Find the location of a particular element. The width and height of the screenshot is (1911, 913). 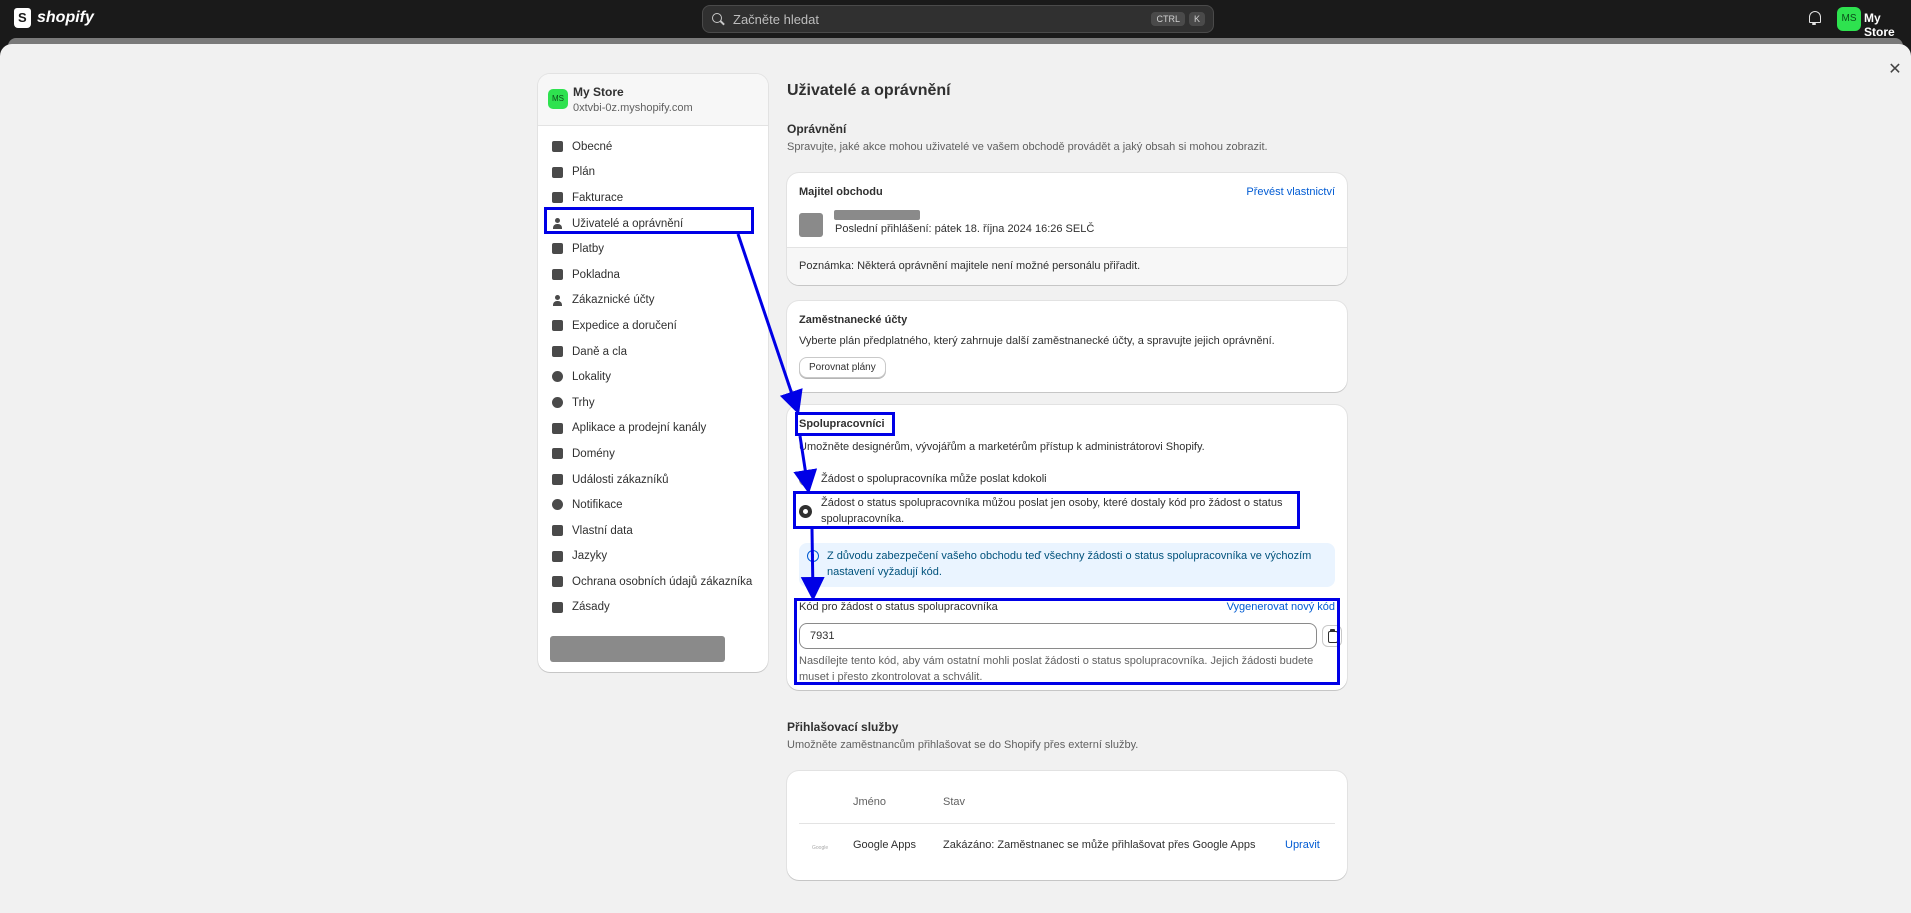

nav-item-customer-events: Události zákazníků is located at coordinates (653, 480).